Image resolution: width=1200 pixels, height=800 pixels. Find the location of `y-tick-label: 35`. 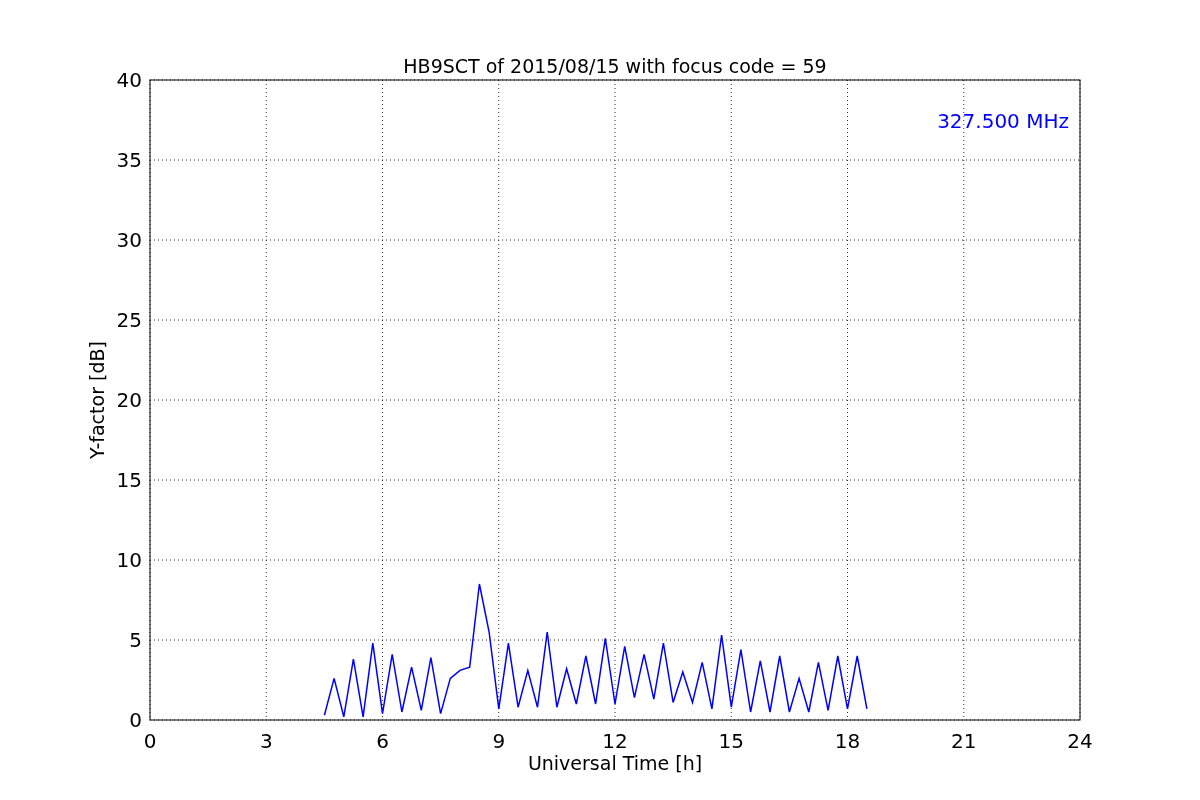

y-tick-label: 35 is located at coordinates (129, 160).